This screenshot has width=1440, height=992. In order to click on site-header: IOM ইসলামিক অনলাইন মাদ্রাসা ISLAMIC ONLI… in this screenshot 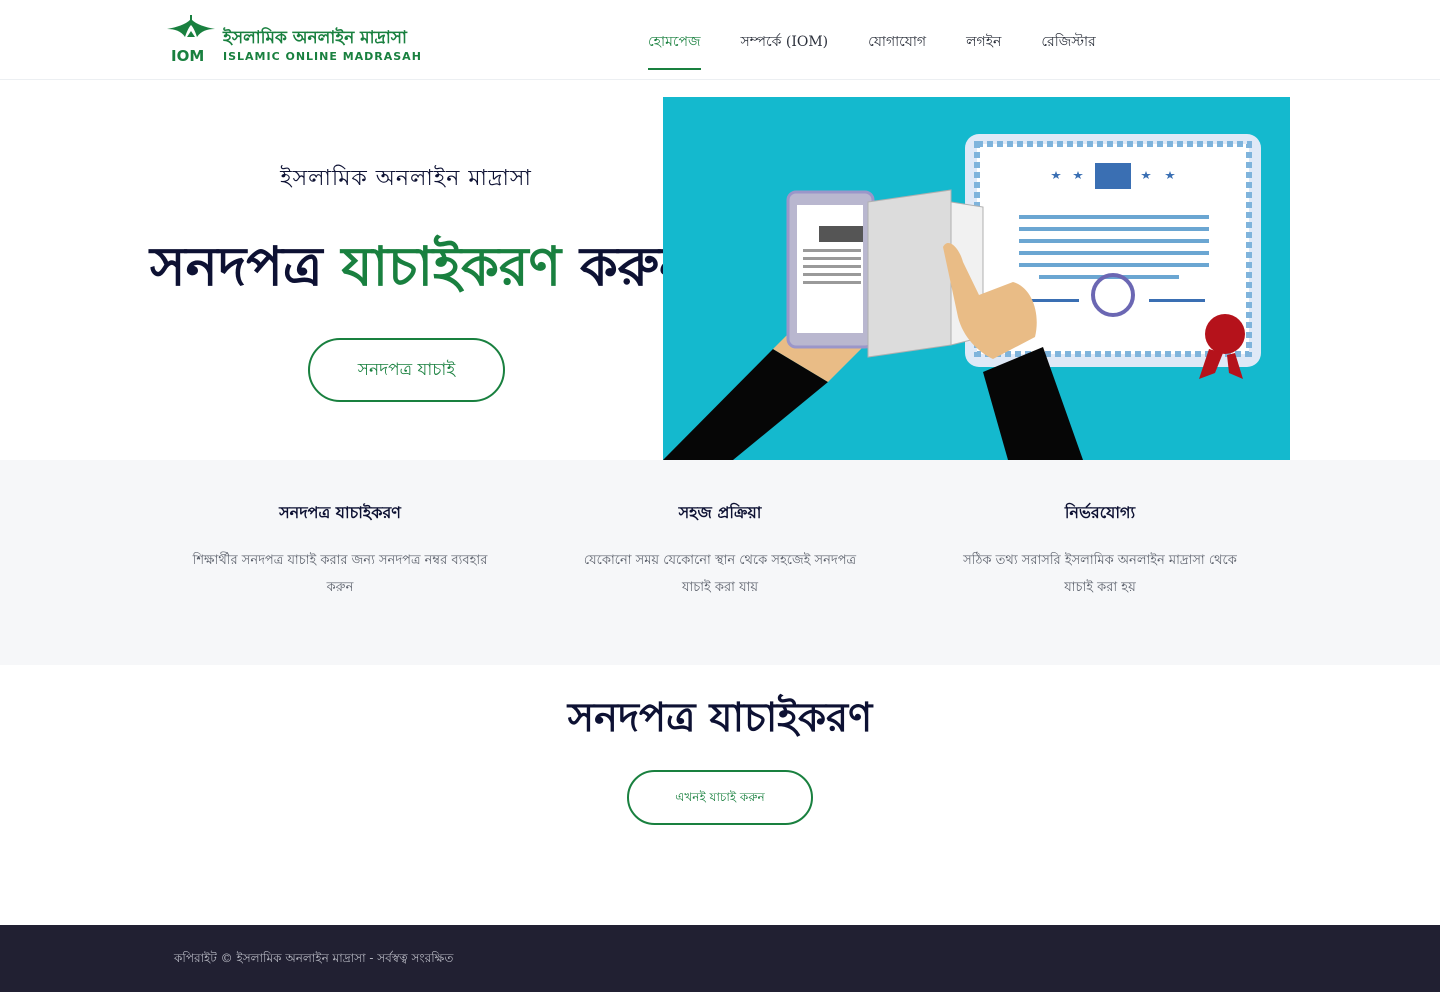, I will do `click(720, 40)`.